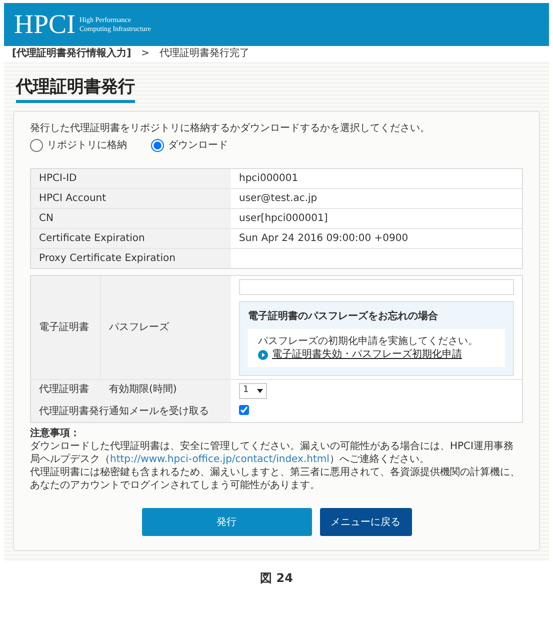 The width and height of the screenshot is (553, 619). Describe the element at coordinates (205, 54) in the screenshot. I see `breadcrumb-item: 代理証明書発行完了` at that location.